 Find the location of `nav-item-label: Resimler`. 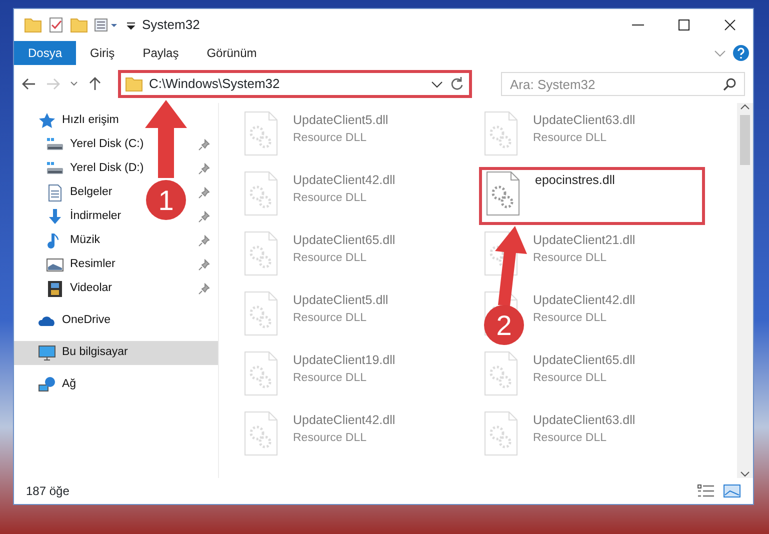

nav-item-label: Resimler is located at coordinates (93, 265).